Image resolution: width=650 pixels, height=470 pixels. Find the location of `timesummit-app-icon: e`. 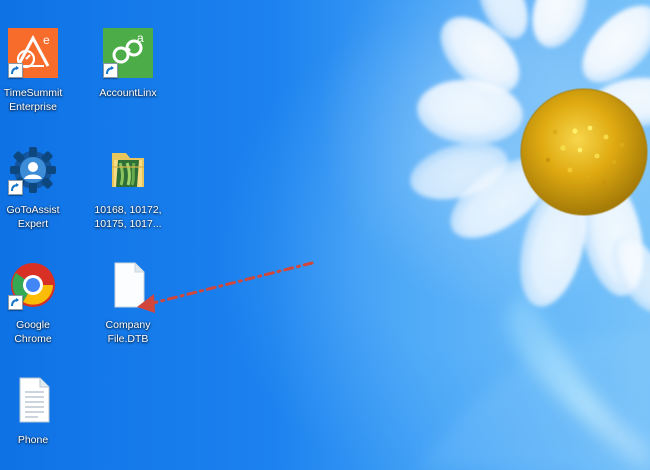

timesummit-app-icon: e is located at coordinates (33, 53).